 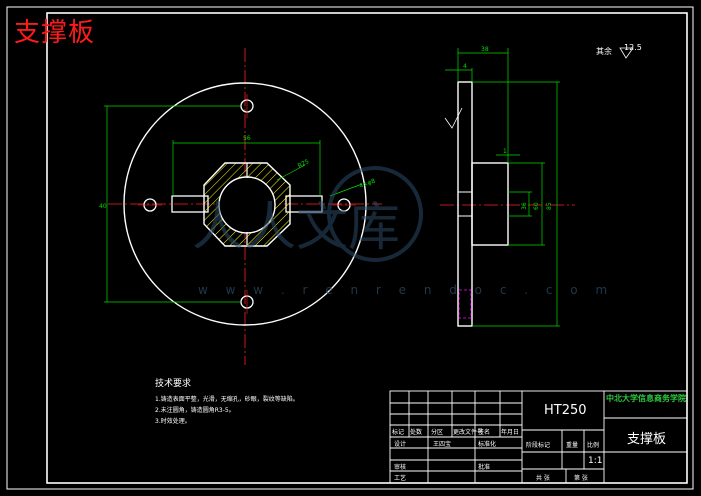 What do you see at coordinates (487, 444) in the screenshot?
I see `tb-row-design-extra: 标准化` at bounding box center [487, 444].